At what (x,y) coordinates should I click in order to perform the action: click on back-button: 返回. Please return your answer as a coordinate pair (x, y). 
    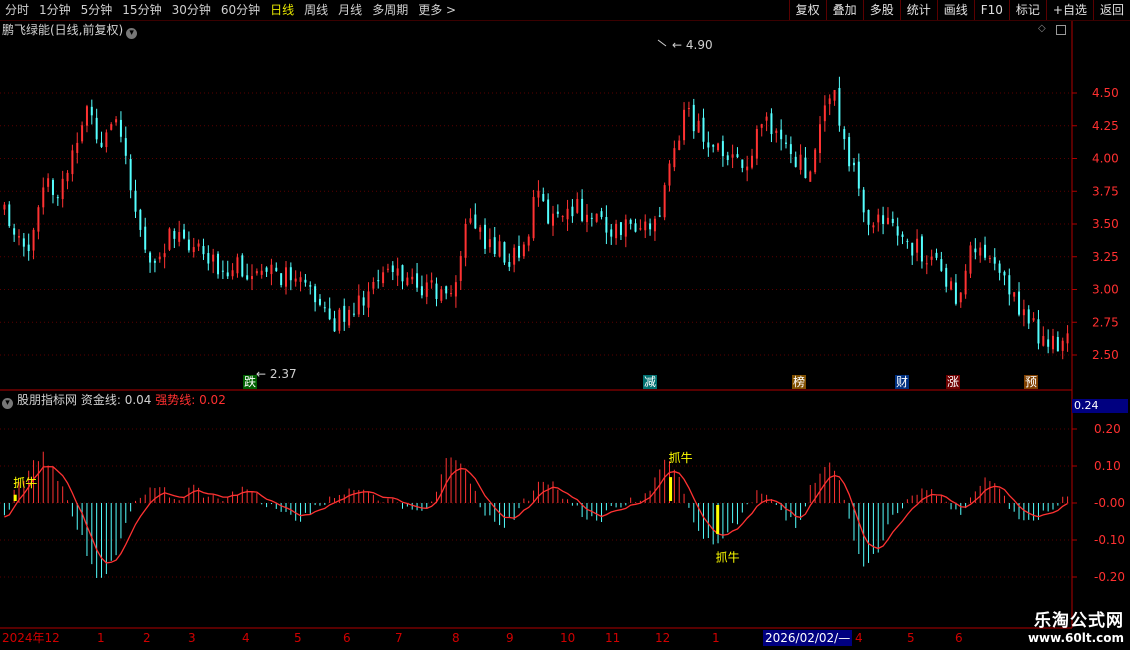
    Looking at the image, I should click on (1111, 10).